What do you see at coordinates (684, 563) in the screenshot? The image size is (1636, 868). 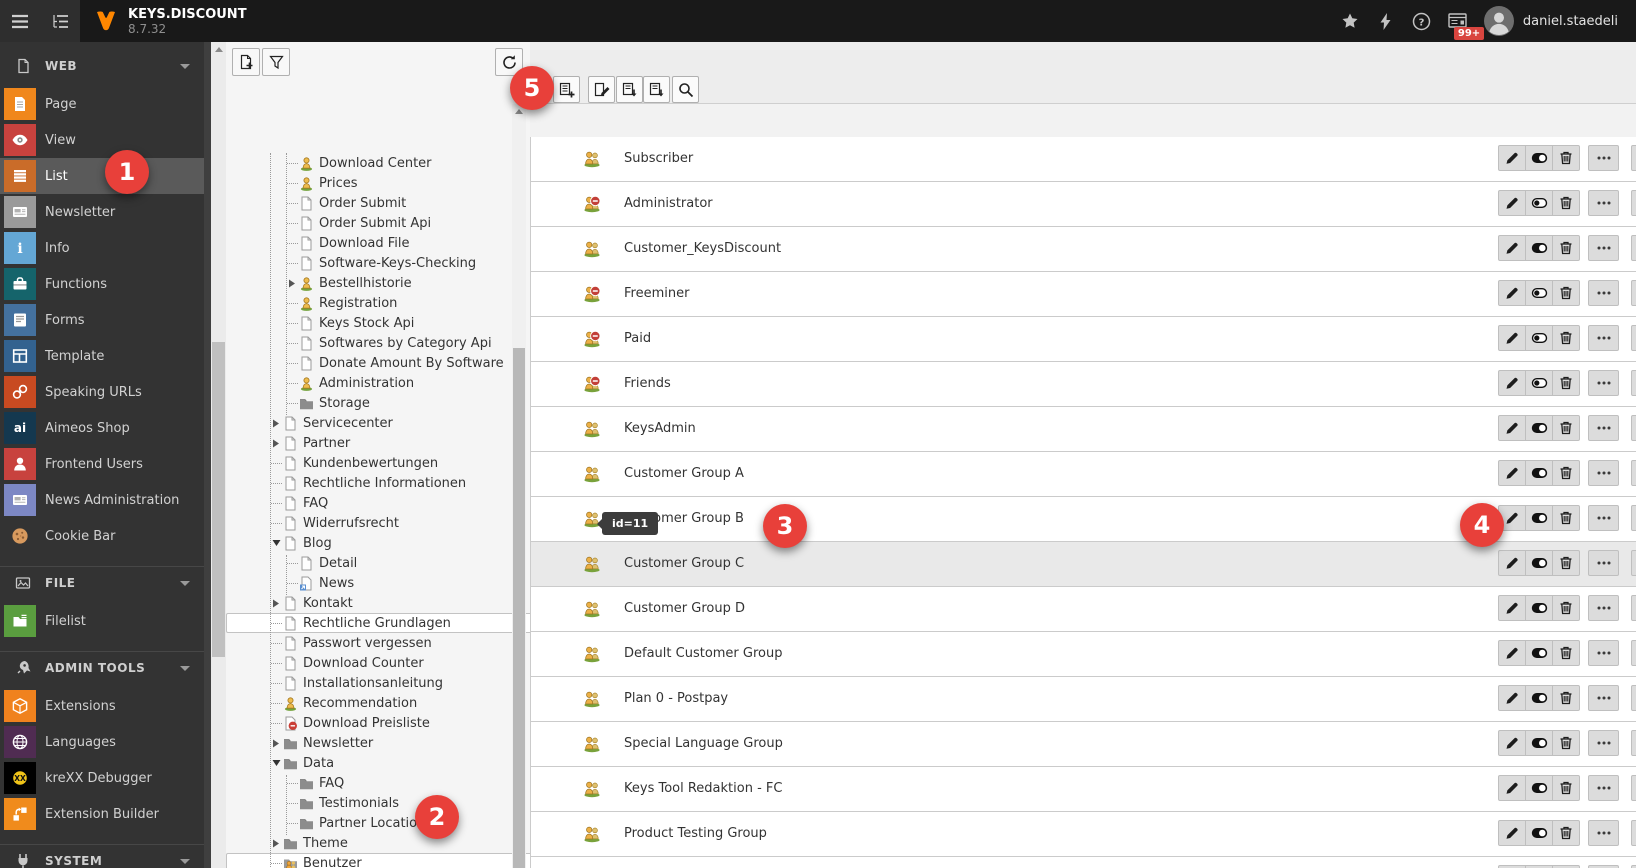 I see `record-title: Customer Group C` at bounding box center [684, 563].